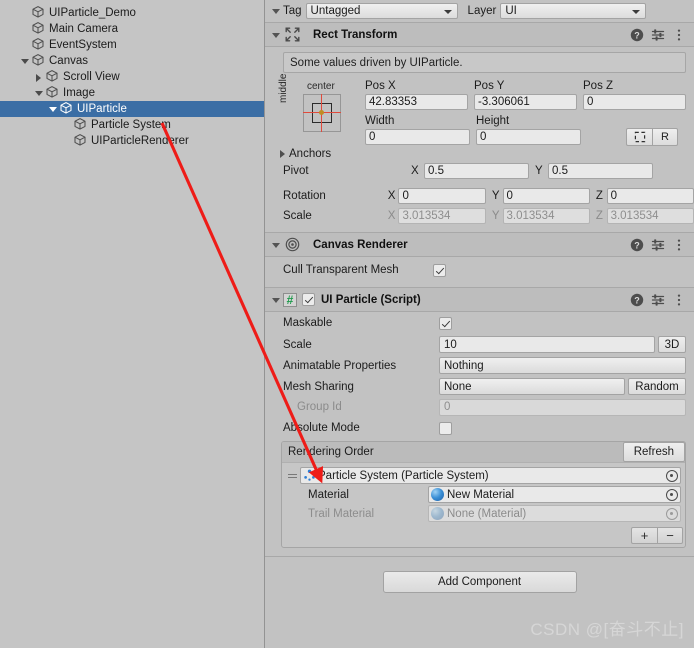 The width and height of the screenshot is (694, 648). Describe the element at coordinates (532, 386) in the screenshot. I see `mesh-sharing-dropdown: None` at that location.